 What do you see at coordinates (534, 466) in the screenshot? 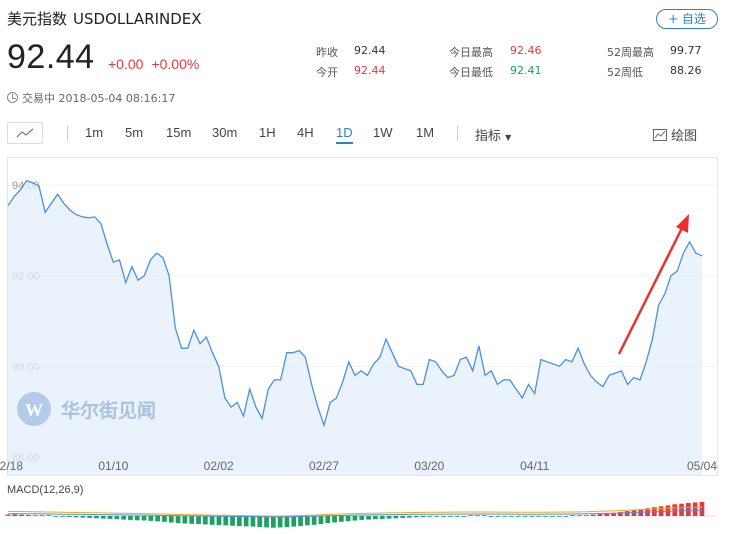
I see `x-tick-label: 04/11` at bounding box center [534, 466].